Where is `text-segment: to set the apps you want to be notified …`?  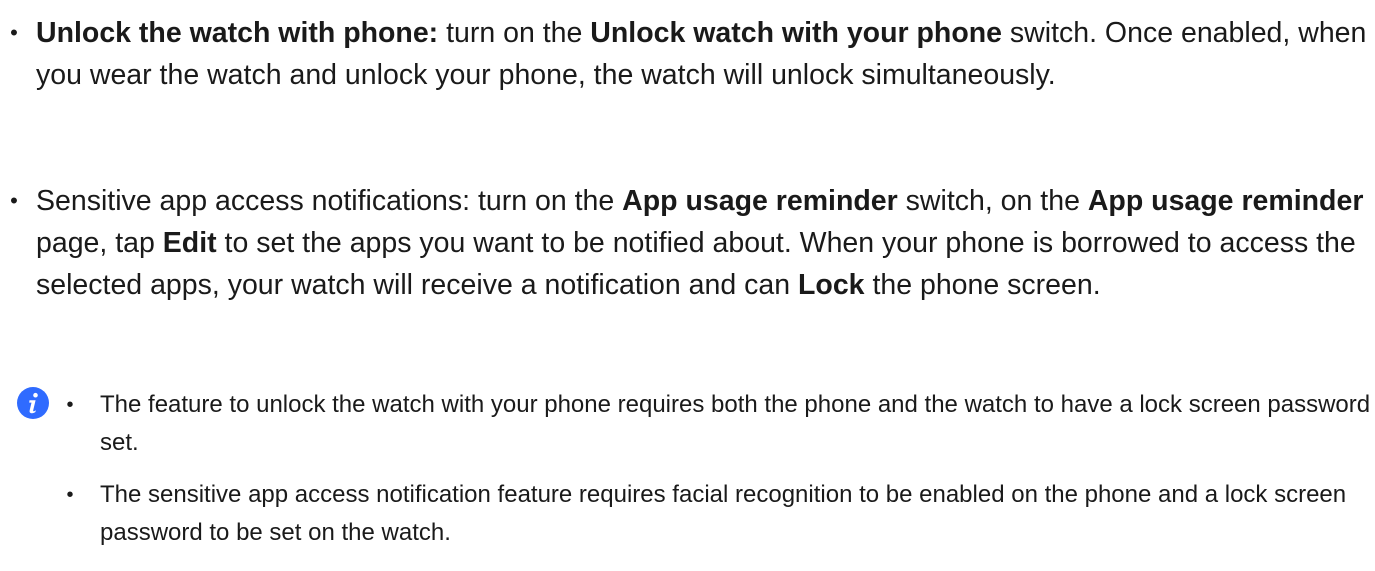 text-segment: to set the apps you want to be notified … is located at coordinates (696, 264).